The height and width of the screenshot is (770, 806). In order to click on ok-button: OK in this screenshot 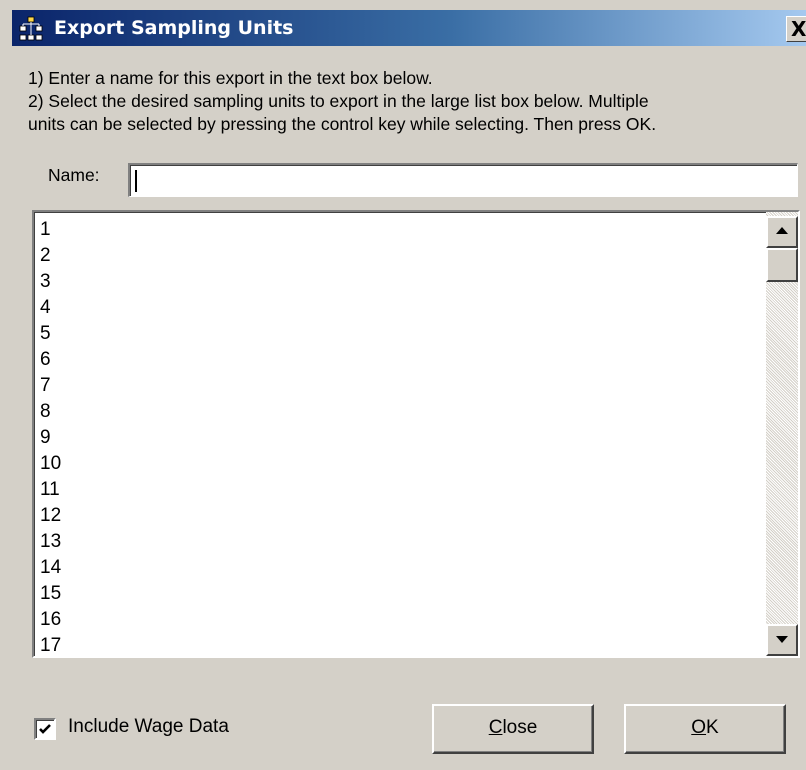, I will do `click(705, 729)`.